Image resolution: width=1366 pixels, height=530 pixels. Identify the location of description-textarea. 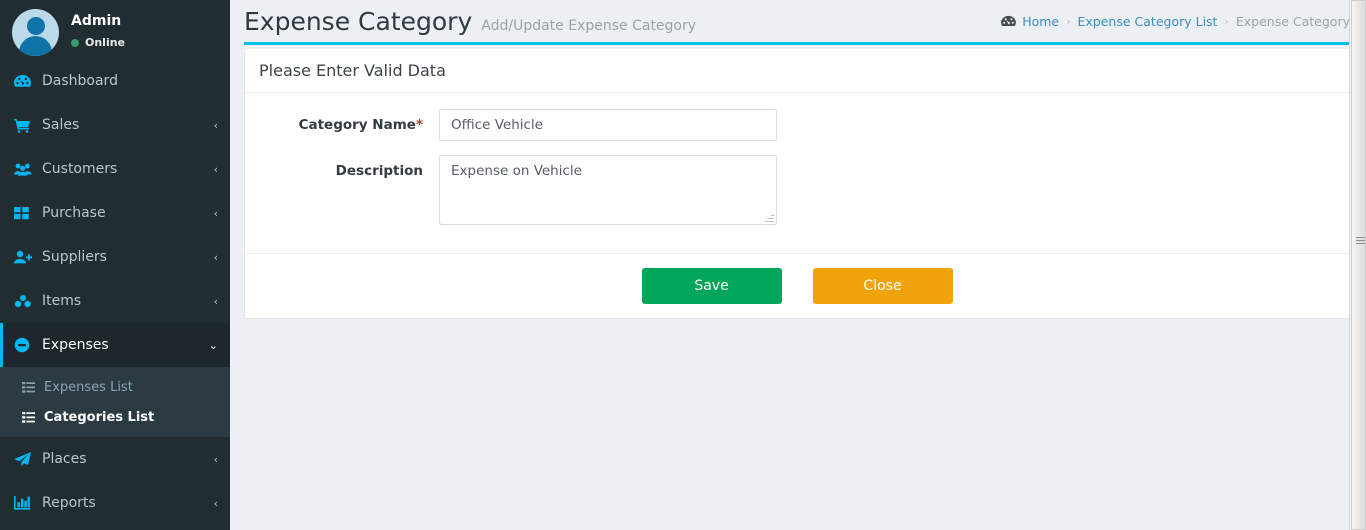
(608, 190).